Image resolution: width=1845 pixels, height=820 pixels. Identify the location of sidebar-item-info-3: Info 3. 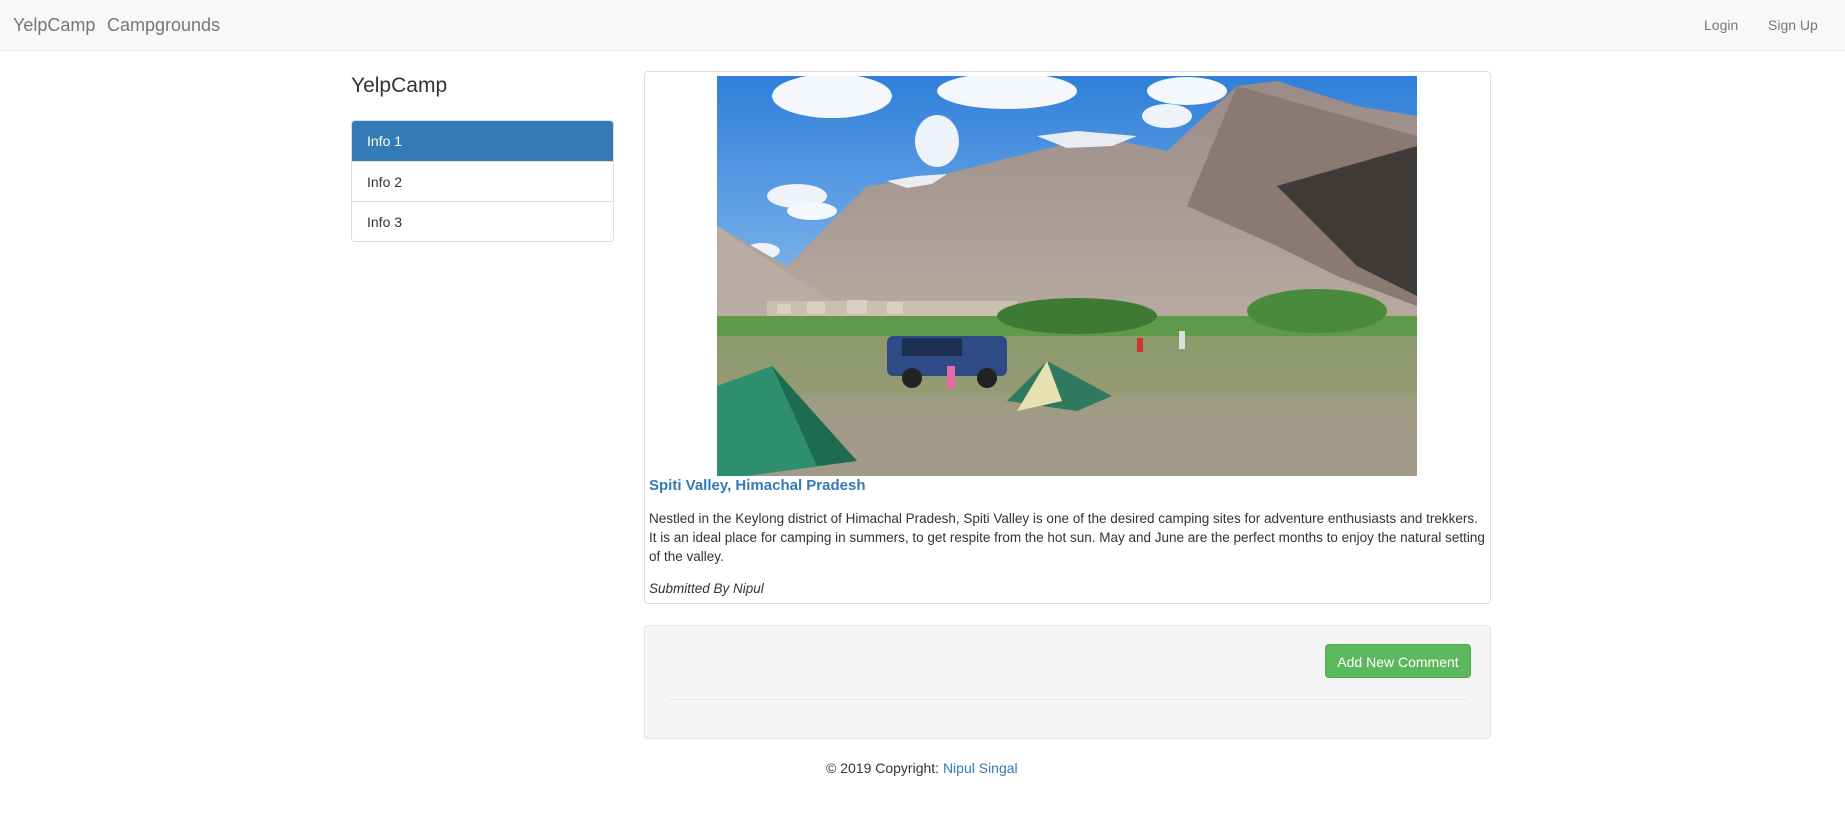
(482, 221).